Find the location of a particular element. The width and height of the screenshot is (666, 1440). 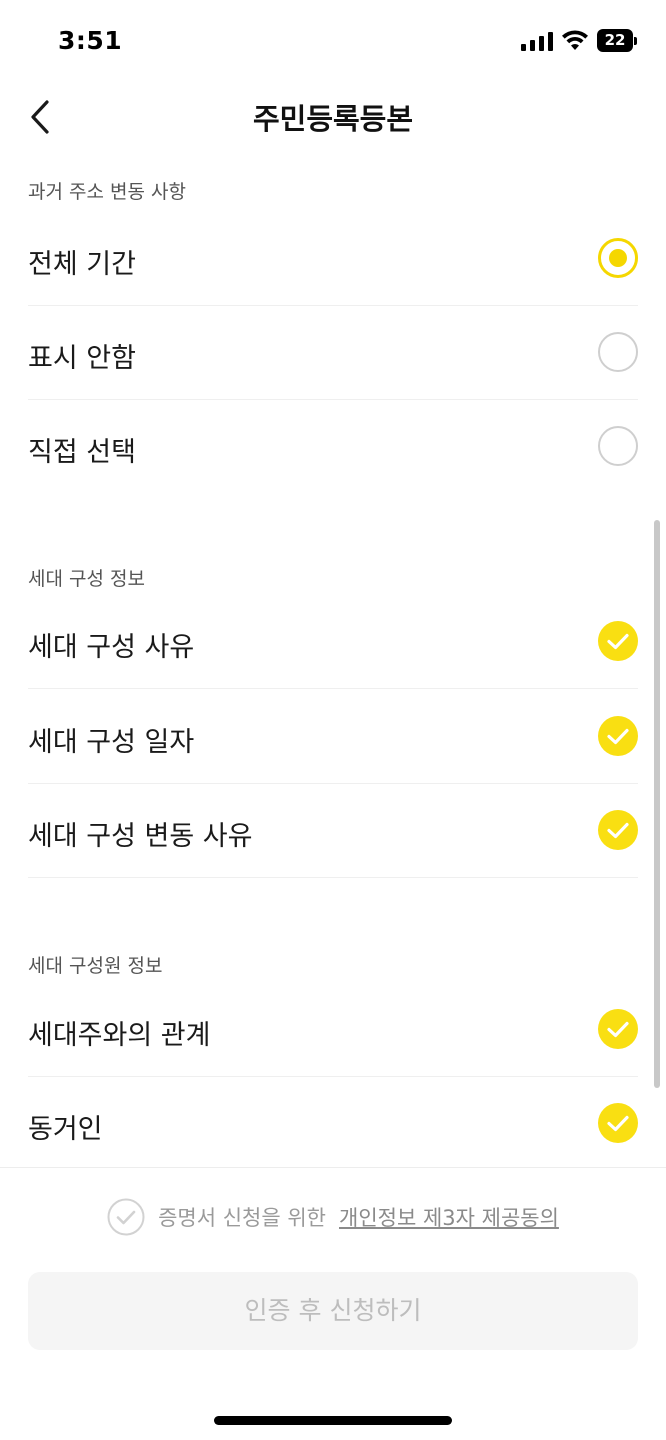

option-label: 직접 선택 is located at coordinates (82, 452).